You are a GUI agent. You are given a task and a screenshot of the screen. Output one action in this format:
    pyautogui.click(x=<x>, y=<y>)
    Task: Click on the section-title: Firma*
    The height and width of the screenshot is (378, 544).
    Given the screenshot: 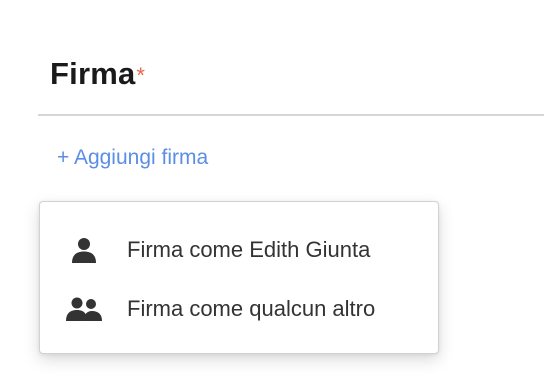 What is the action you would take?
    pyautogui.click(x=97, y=74)
    